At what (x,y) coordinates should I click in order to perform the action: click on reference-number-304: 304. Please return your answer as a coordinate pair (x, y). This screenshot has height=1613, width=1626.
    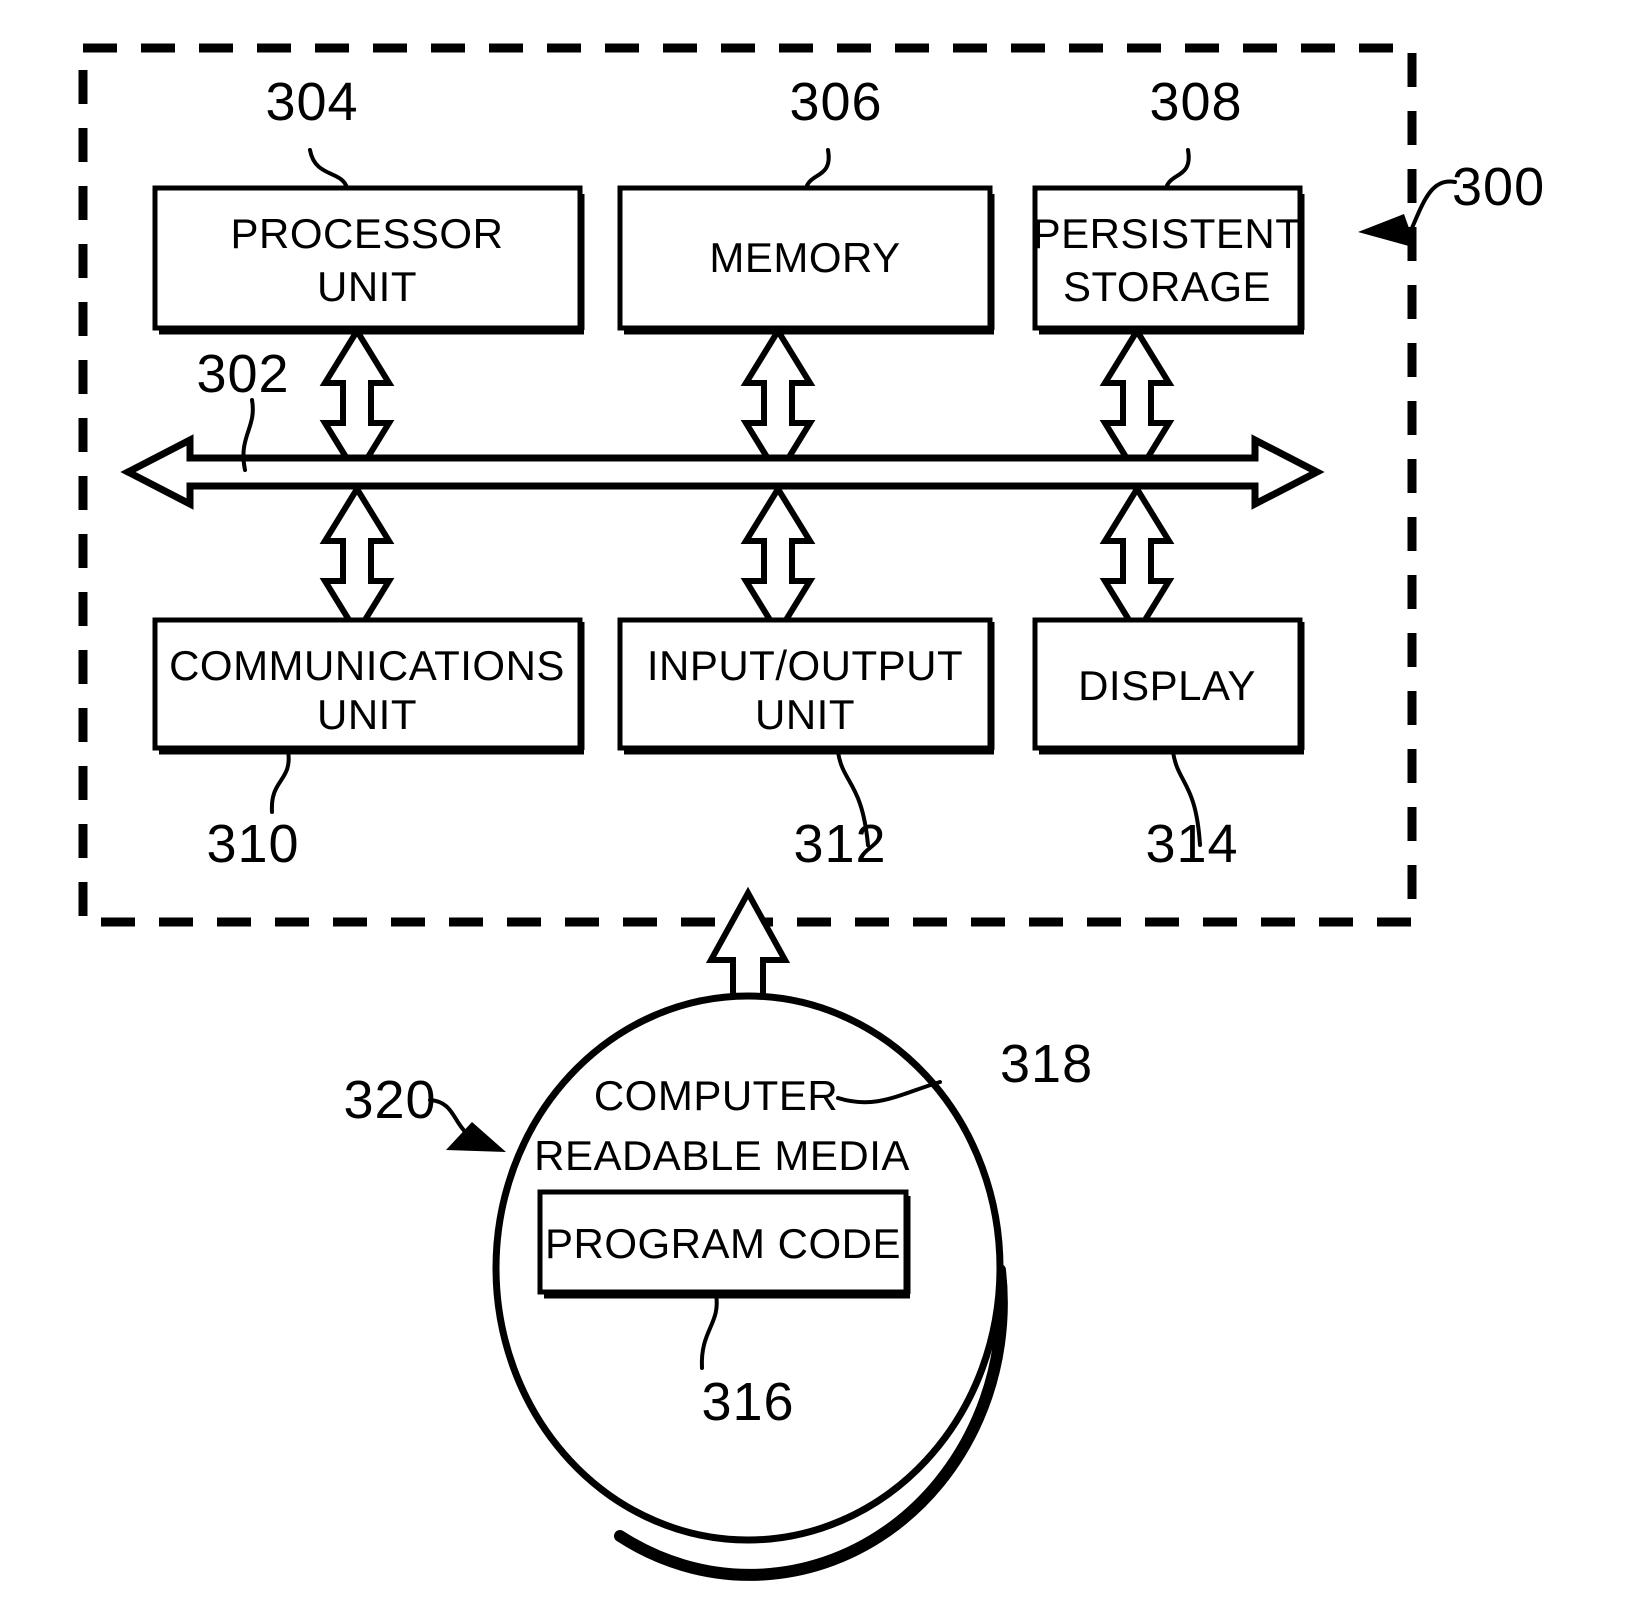
    Looking at the image, I should click on (311, 102).